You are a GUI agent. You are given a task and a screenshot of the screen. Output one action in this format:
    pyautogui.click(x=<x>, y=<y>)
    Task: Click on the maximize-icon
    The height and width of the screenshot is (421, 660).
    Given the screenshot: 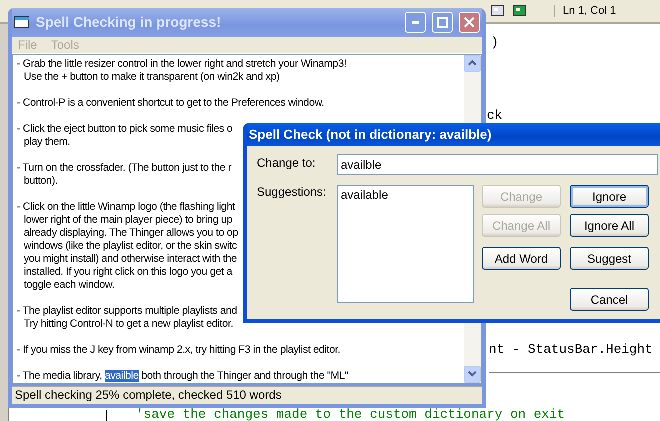 What is the action you would take?
    pyautogui.click(x=442, y=22)
    